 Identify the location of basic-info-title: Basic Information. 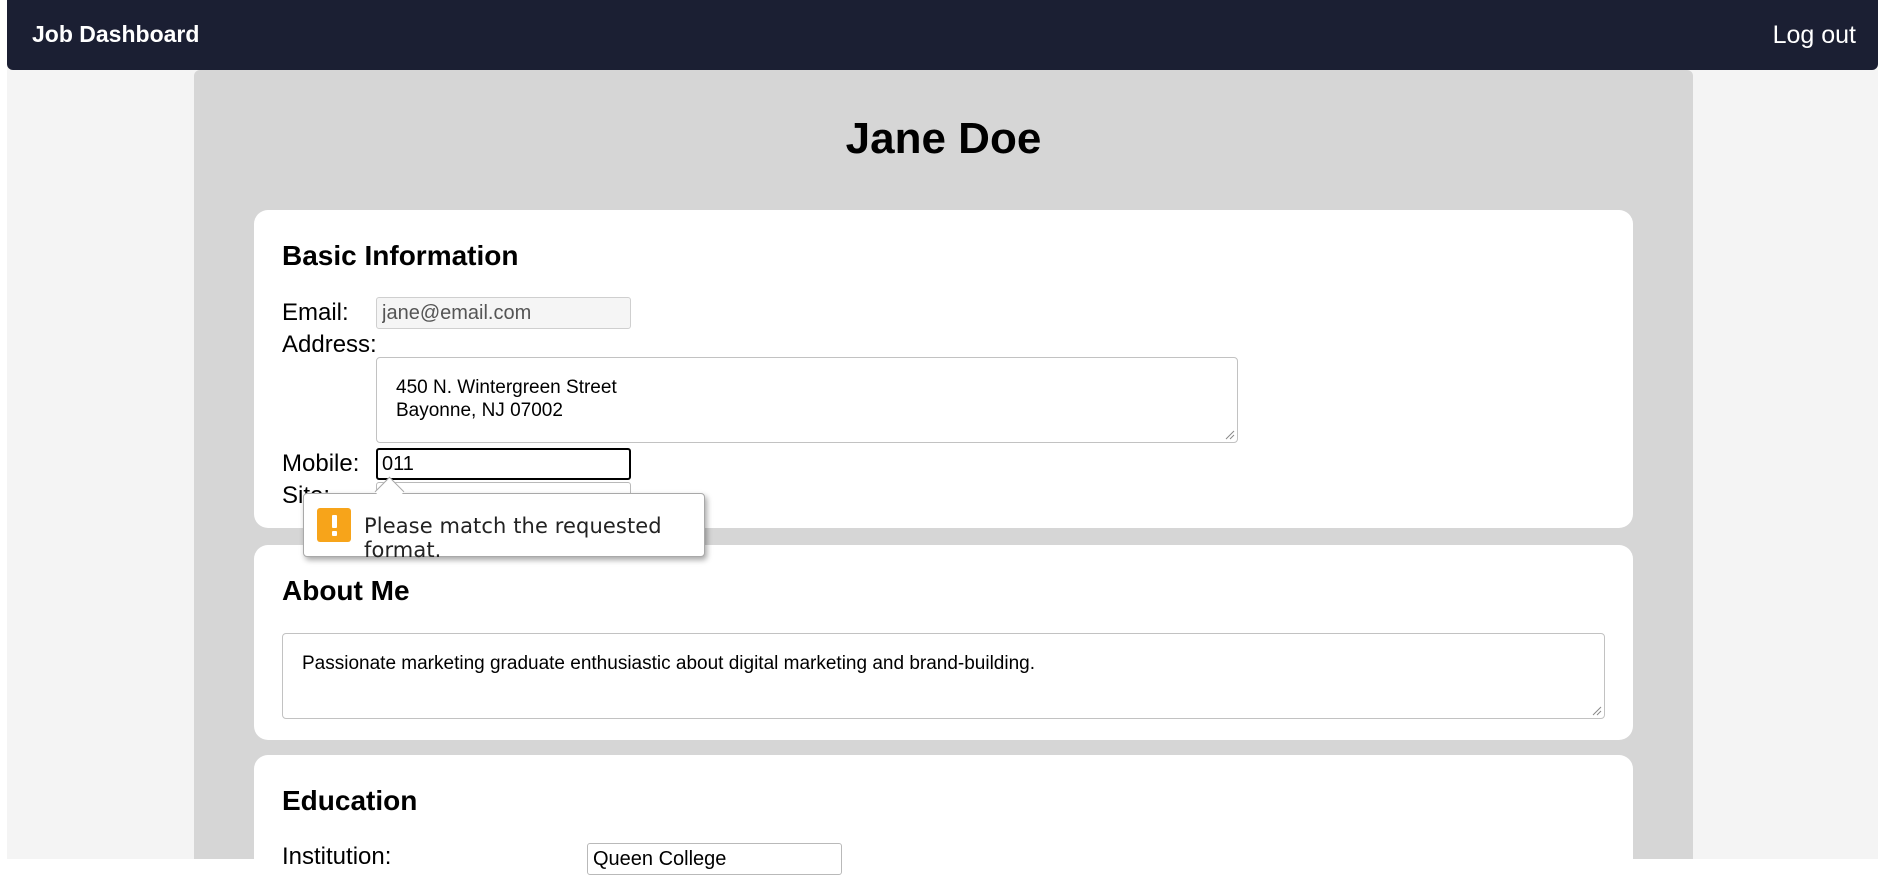
(400, 255).